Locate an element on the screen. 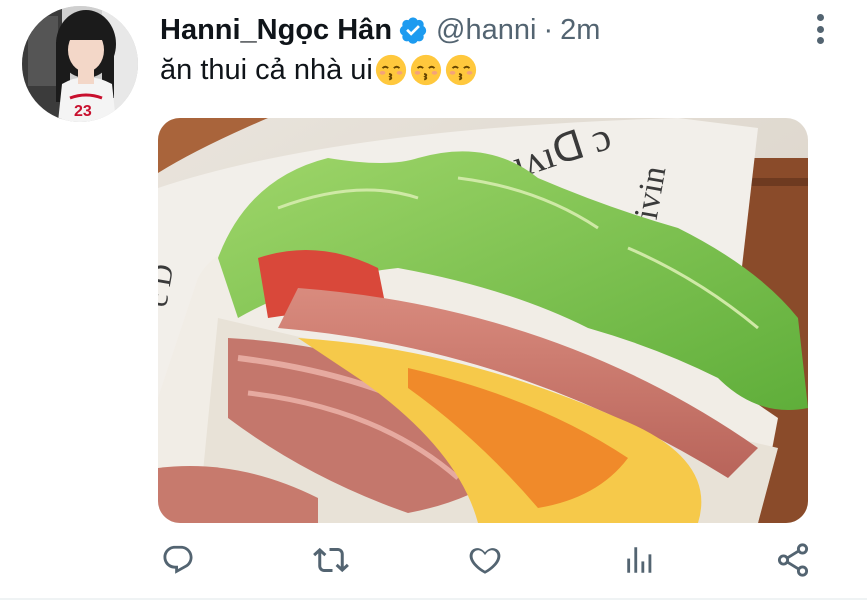 This screenshot has width=867, height=600. retweet-icon is located at coordinates (331, 560).